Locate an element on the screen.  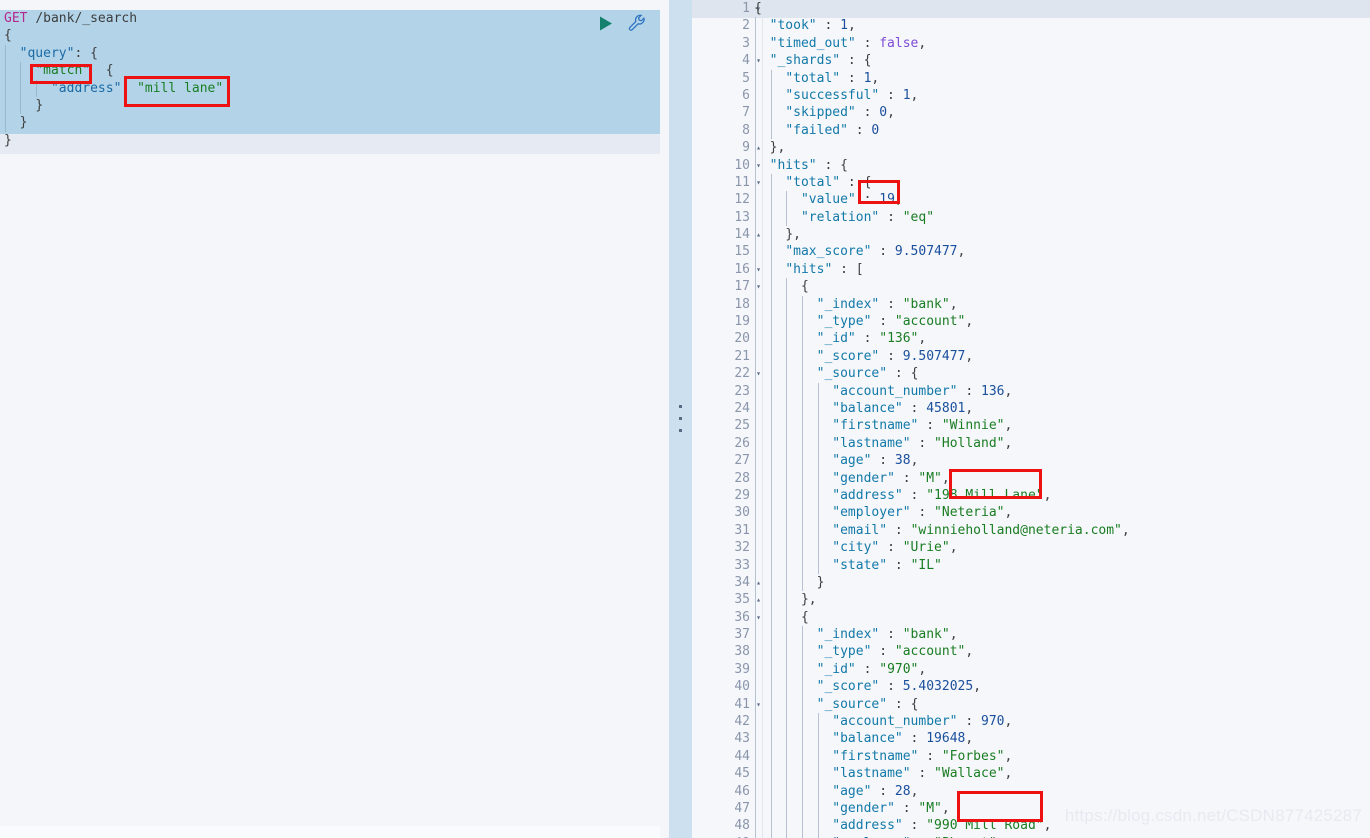
response-line: "age" : 28, is located at coordinates (1060, 791).